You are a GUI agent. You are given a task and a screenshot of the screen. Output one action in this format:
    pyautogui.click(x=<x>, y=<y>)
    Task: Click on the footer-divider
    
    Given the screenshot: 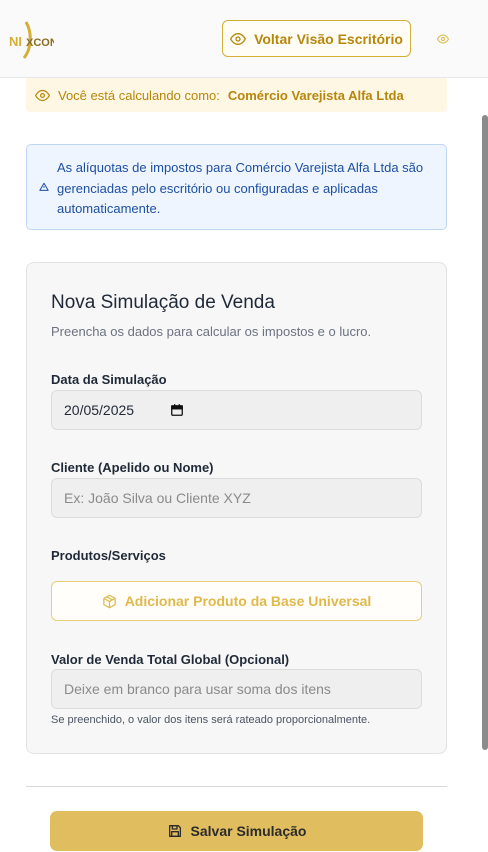 What is the action you would take?
    pyautogui.click(x=236, y=786)
    